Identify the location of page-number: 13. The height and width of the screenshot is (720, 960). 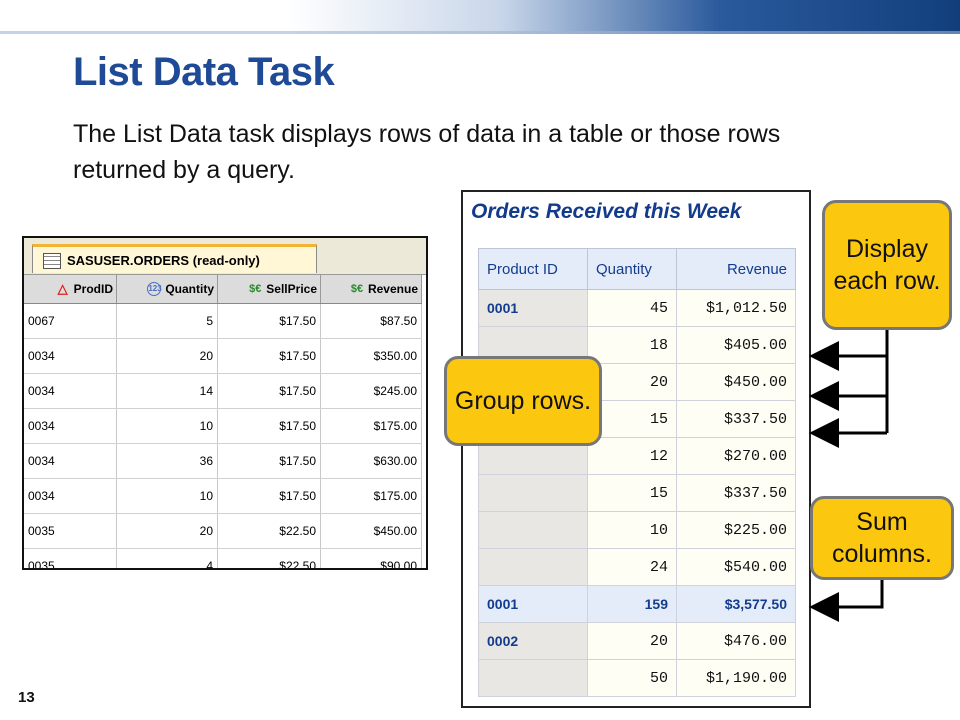
(26, 697).